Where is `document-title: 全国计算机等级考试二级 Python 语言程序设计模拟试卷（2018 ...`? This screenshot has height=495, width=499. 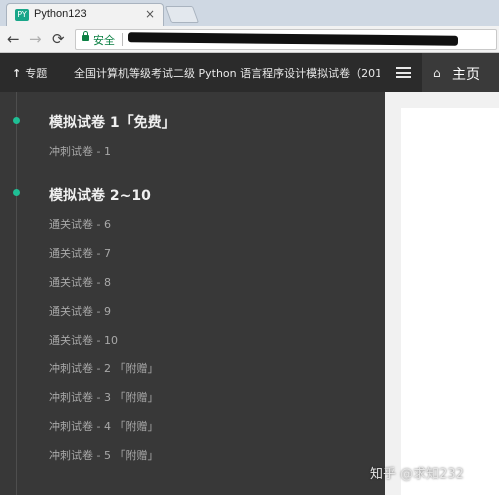
document-title: 全国计算机等级考试二级 Python 语言程序设计模拟试卷（2018 ... is located at coordinates (227, 73).